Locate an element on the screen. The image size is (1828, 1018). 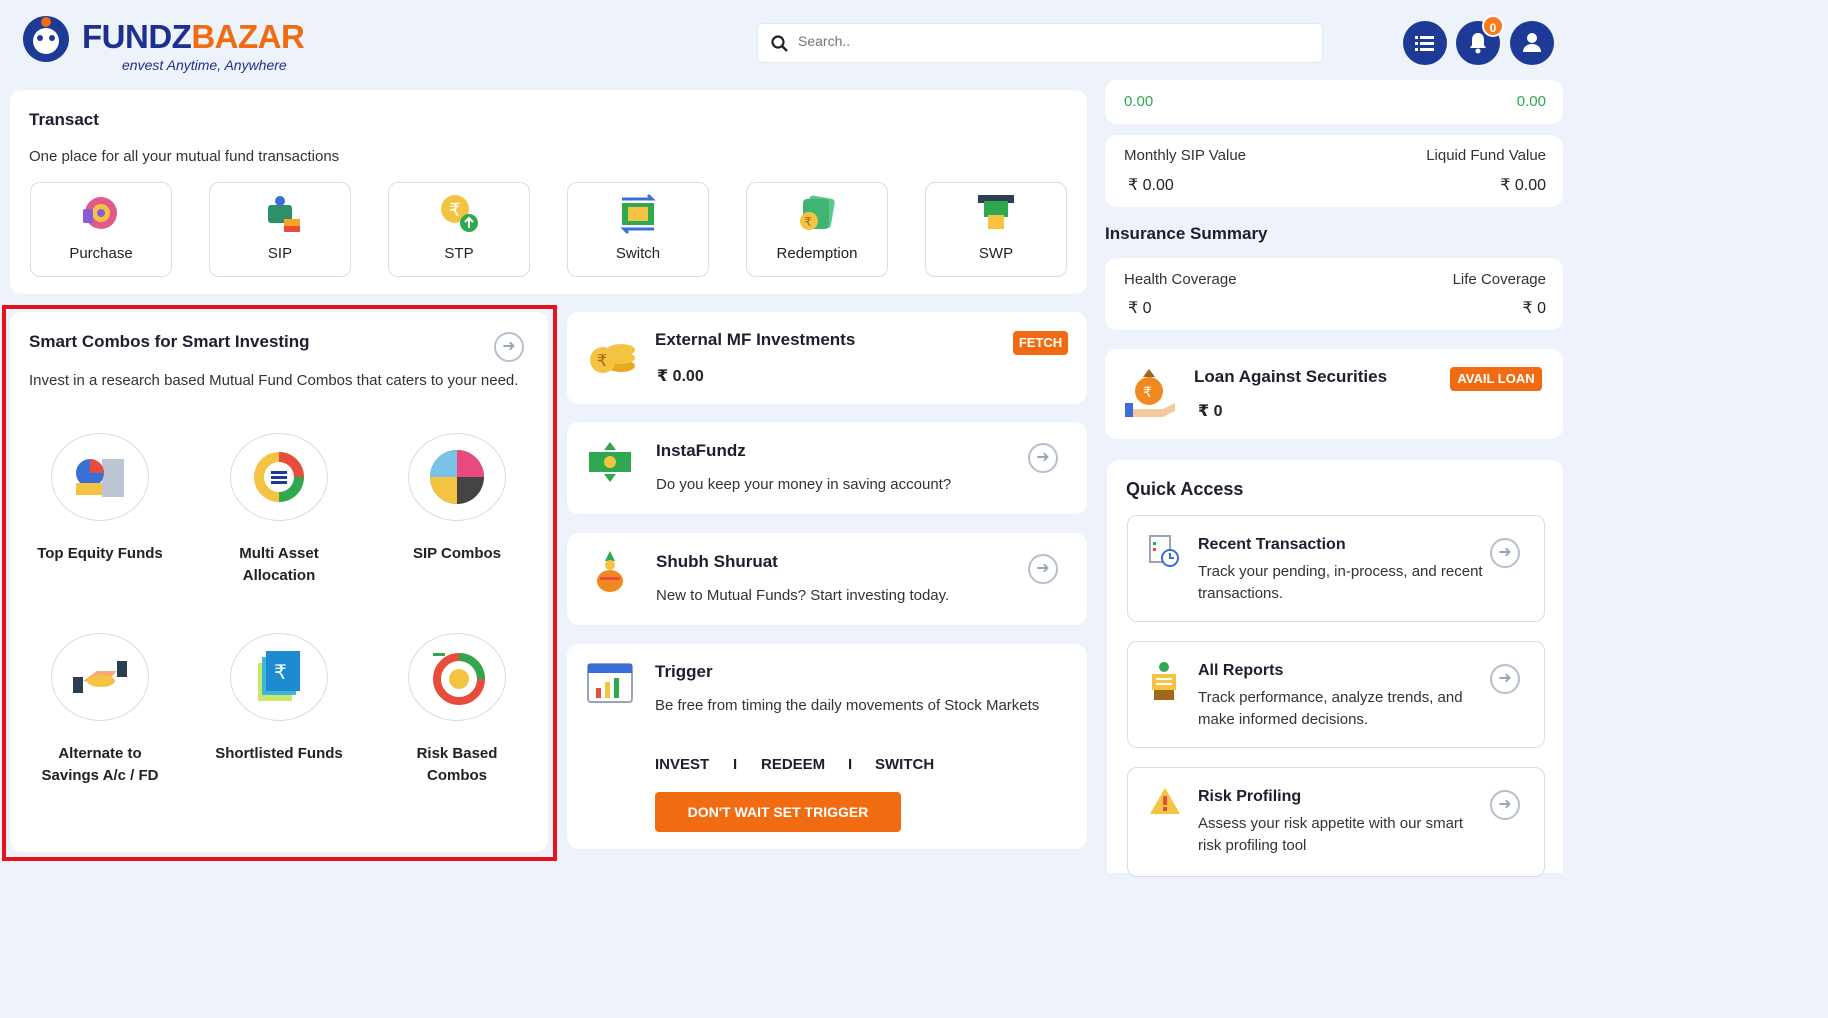
sip-button: SIP is located at coordinates (280, 229).